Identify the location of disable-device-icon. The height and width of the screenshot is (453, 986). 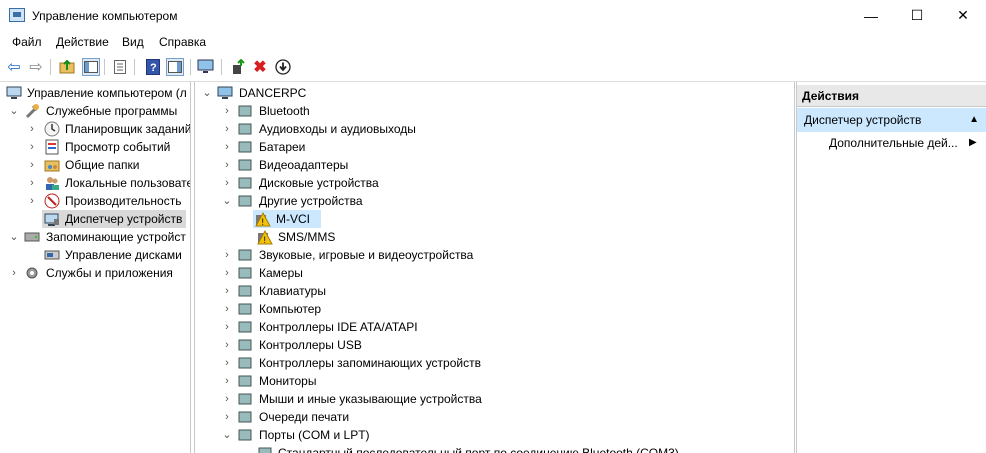
(283, 67).